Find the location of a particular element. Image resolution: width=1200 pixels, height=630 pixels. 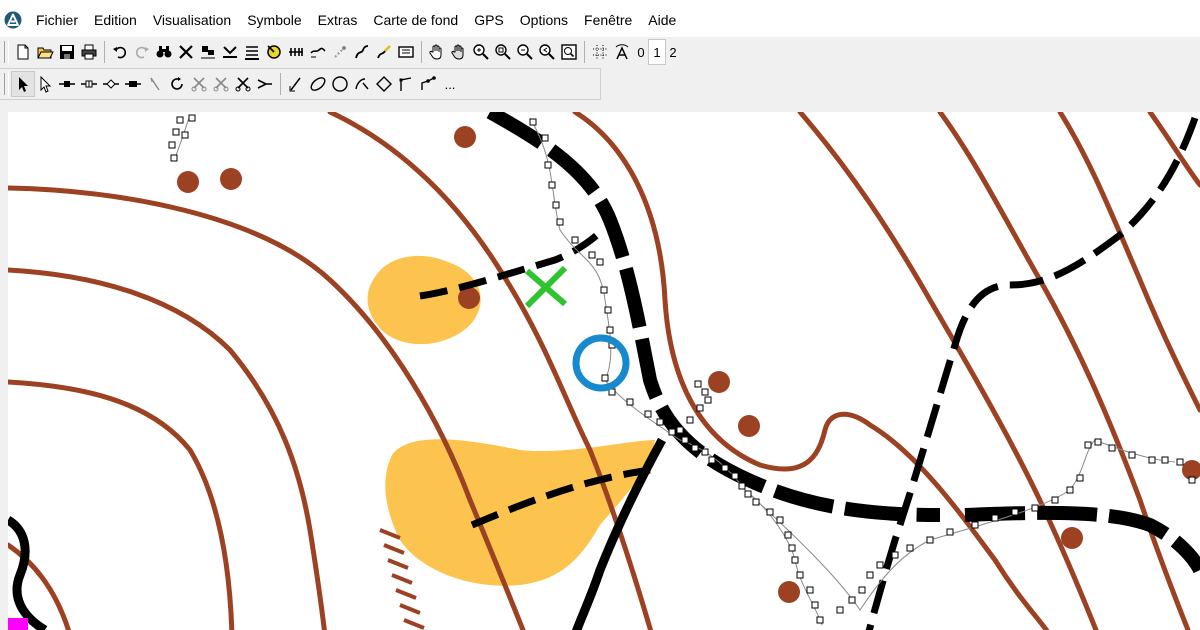

menu-visualisation: Visualisation is located at coordinates (192, 20).